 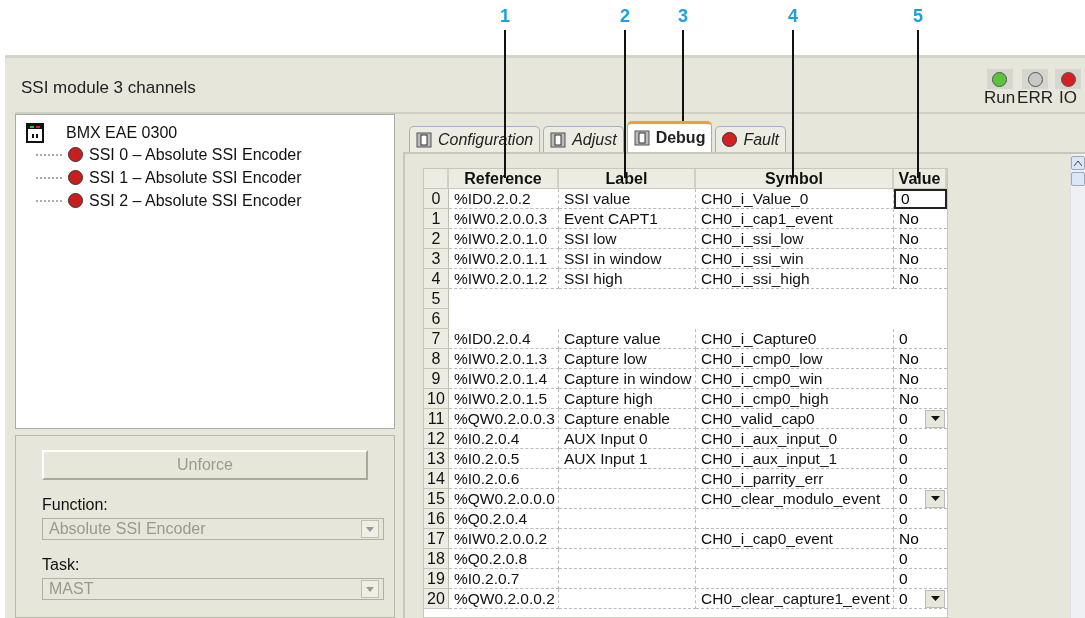 I want to click on row-number: 17, so click(x=436, y=539).